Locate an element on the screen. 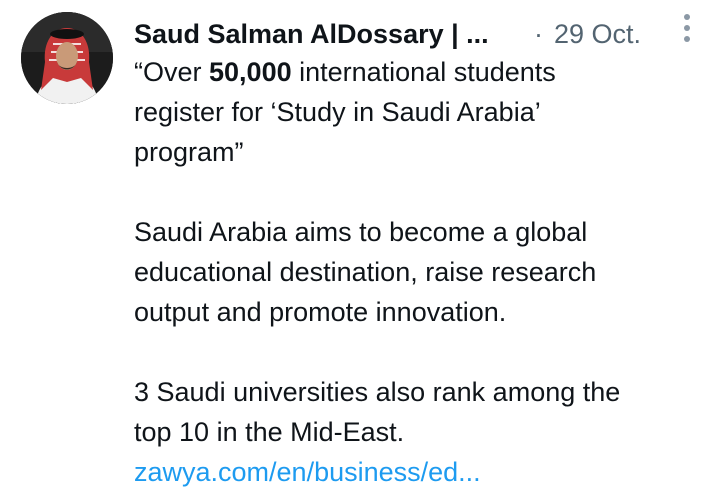  text-fragment: international students is located at coordinates (423, 72).